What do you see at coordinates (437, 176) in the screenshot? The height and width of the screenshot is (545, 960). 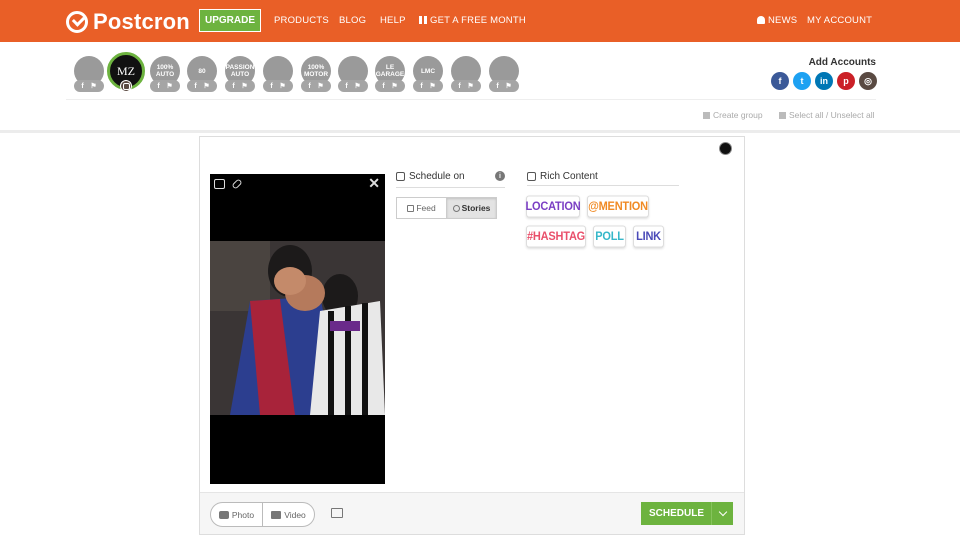 I see `schedule-on-label: Schedule on` at bounding box center [437, 176].